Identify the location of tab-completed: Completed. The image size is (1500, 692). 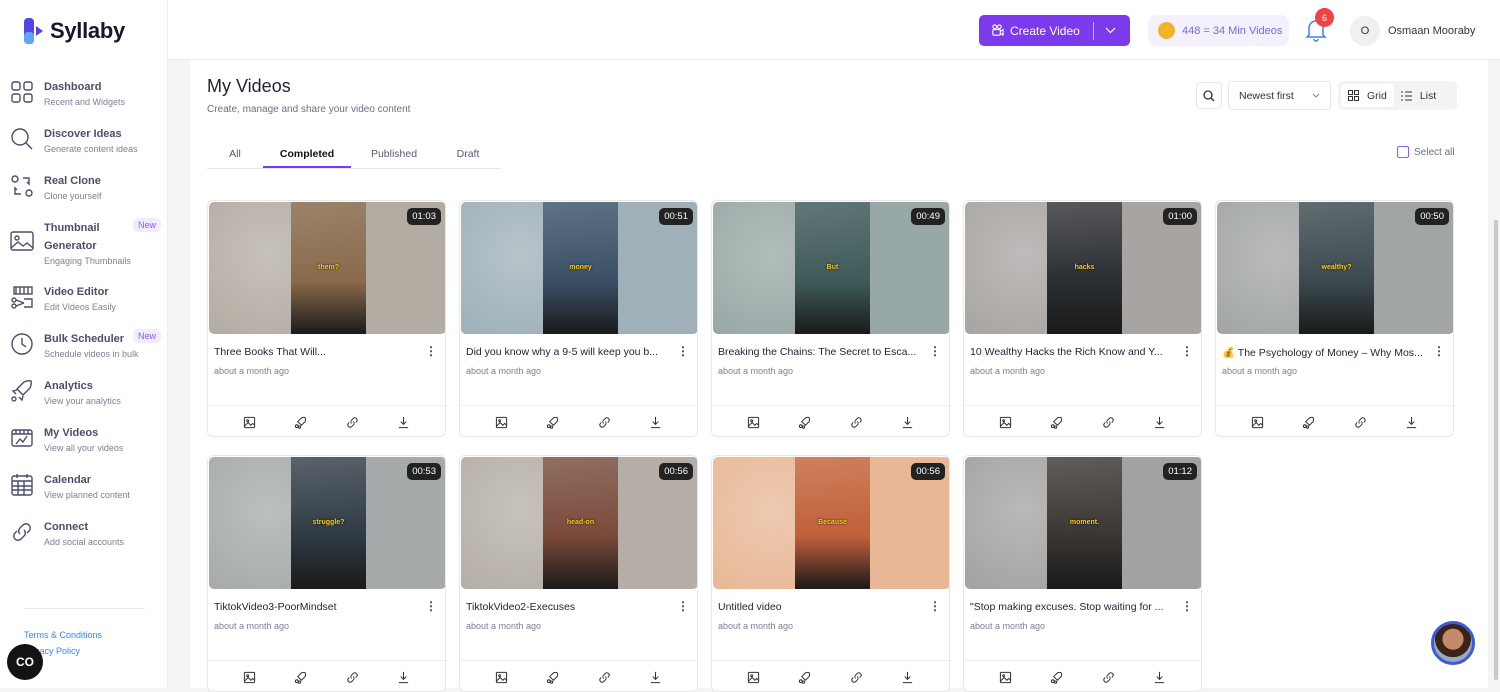
(307, 155).